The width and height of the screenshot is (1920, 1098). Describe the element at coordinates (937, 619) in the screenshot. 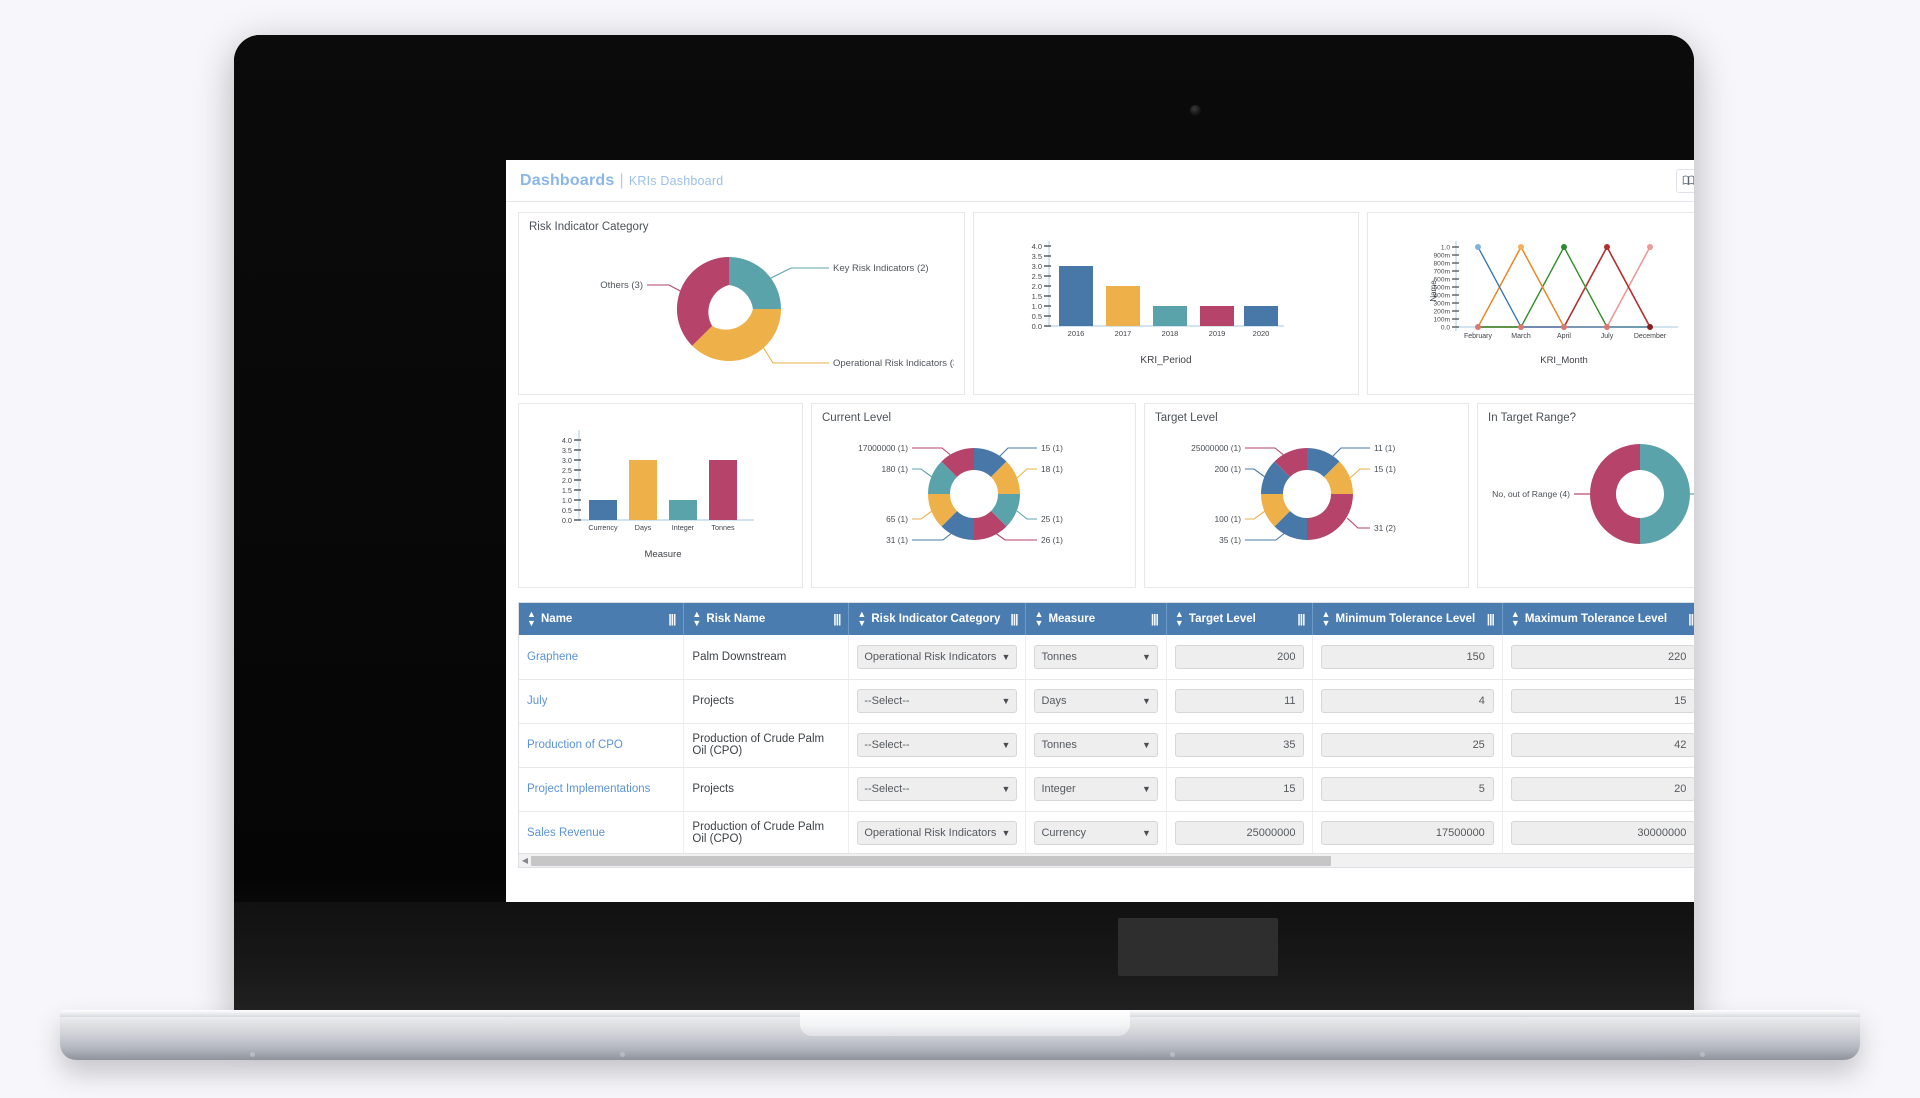

I see `column-header-risk-indicator-category: ▲ ▼ Risk Indicator Category |||` at that location.